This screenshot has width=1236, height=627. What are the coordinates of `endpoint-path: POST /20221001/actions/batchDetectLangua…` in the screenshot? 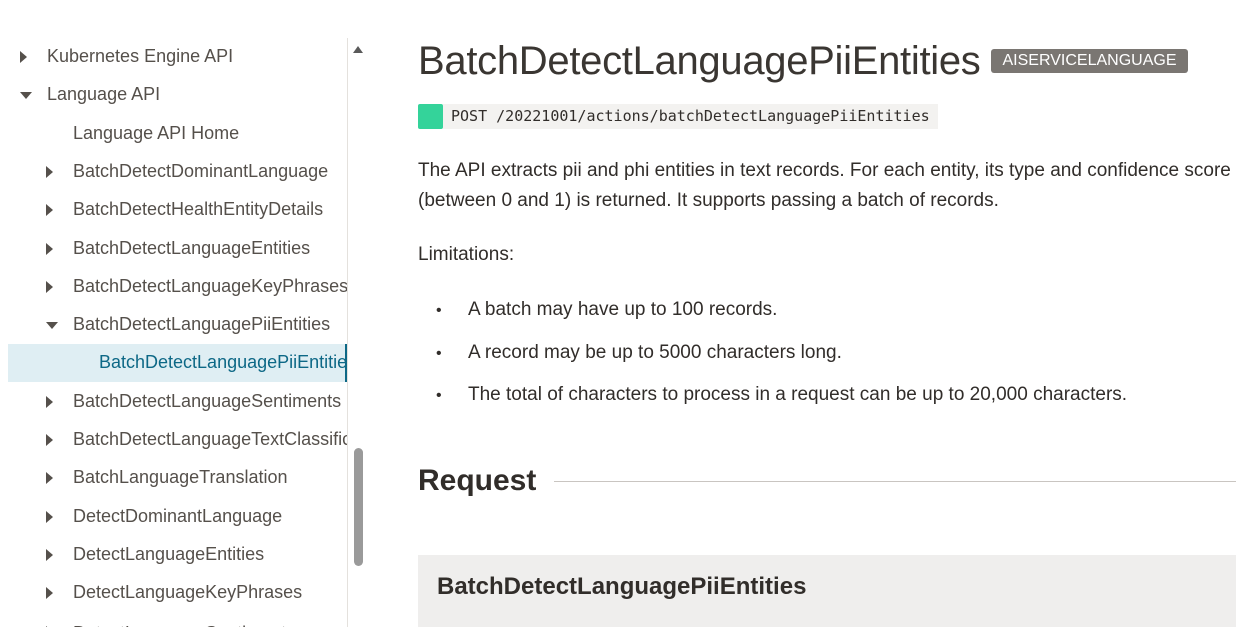 It's located at (690, 116).